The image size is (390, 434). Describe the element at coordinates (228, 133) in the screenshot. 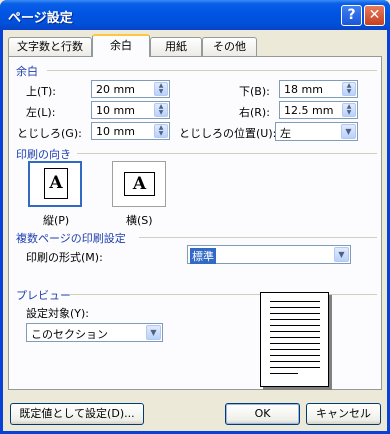

I see `gutter-position-label: とじしろの位置(U):` at that location.